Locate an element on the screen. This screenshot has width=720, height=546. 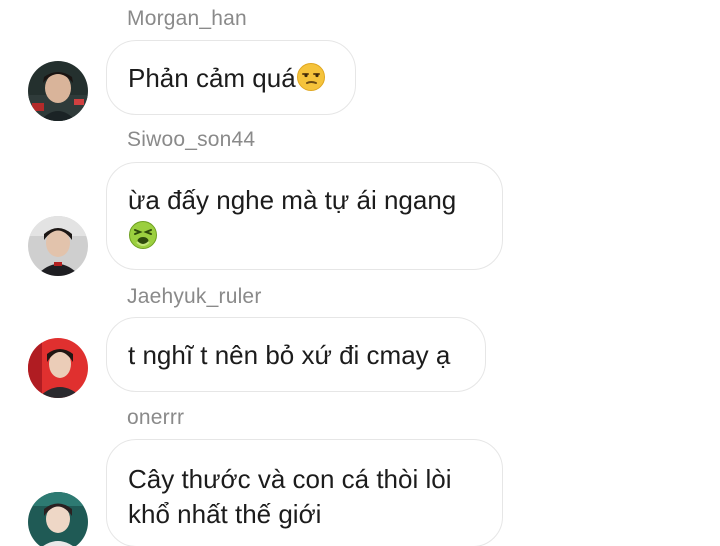
message-bubble: t nghĩ t nên bỏ xứ đi cmay ạ is located at coordinates (296, 354).